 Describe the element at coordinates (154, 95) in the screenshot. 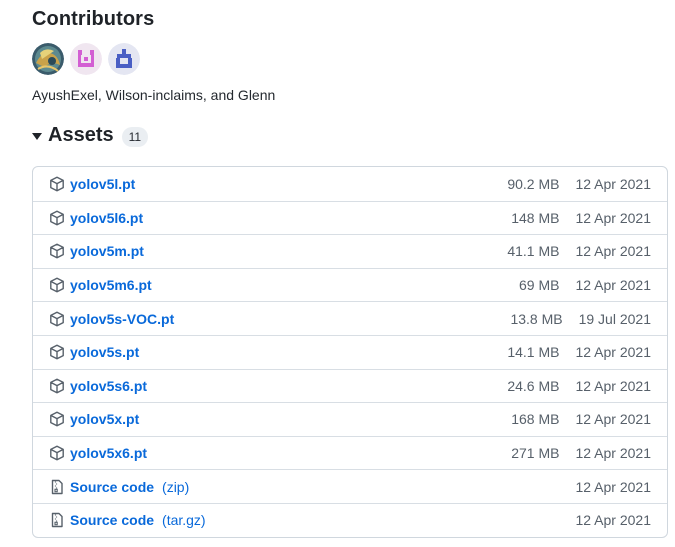

I see `contributors-names: AyushExel, Wilson-inclaims, and Glenn` at that location.